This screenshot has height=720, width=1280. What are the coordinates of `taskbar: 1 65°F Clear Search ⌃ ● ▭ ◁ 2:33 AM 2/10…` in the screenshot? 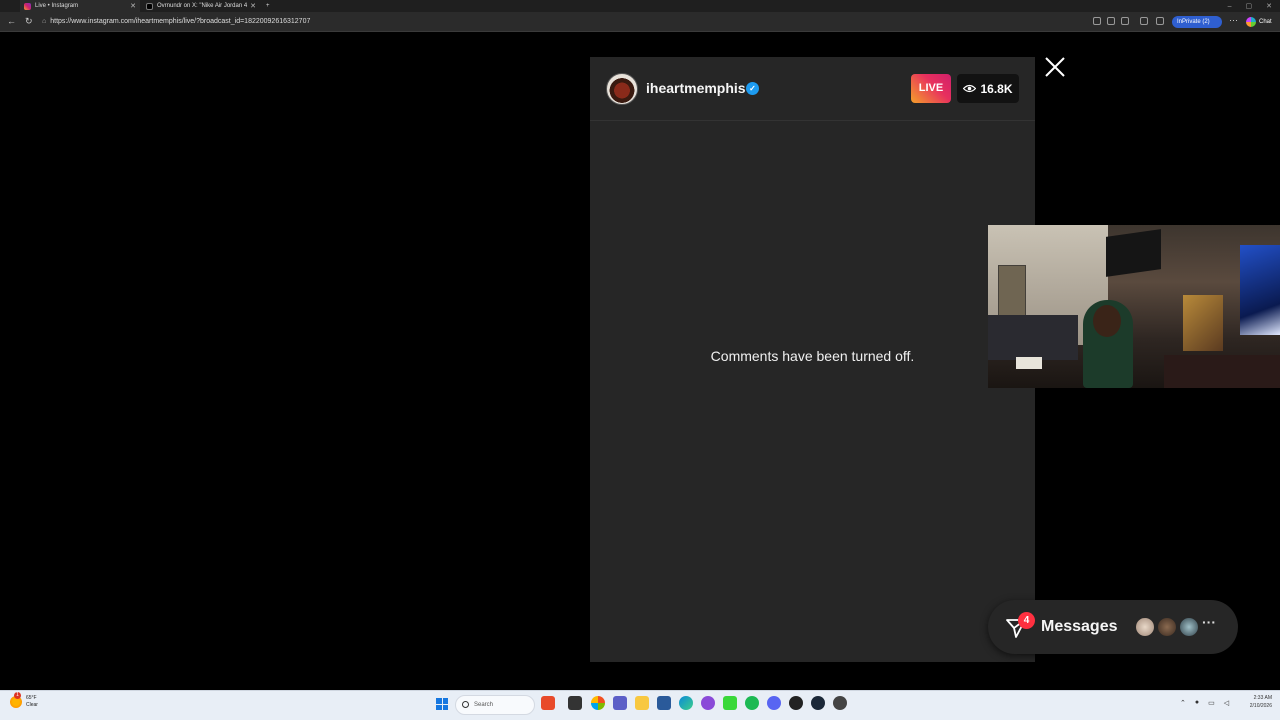 It's located at (640, 705).